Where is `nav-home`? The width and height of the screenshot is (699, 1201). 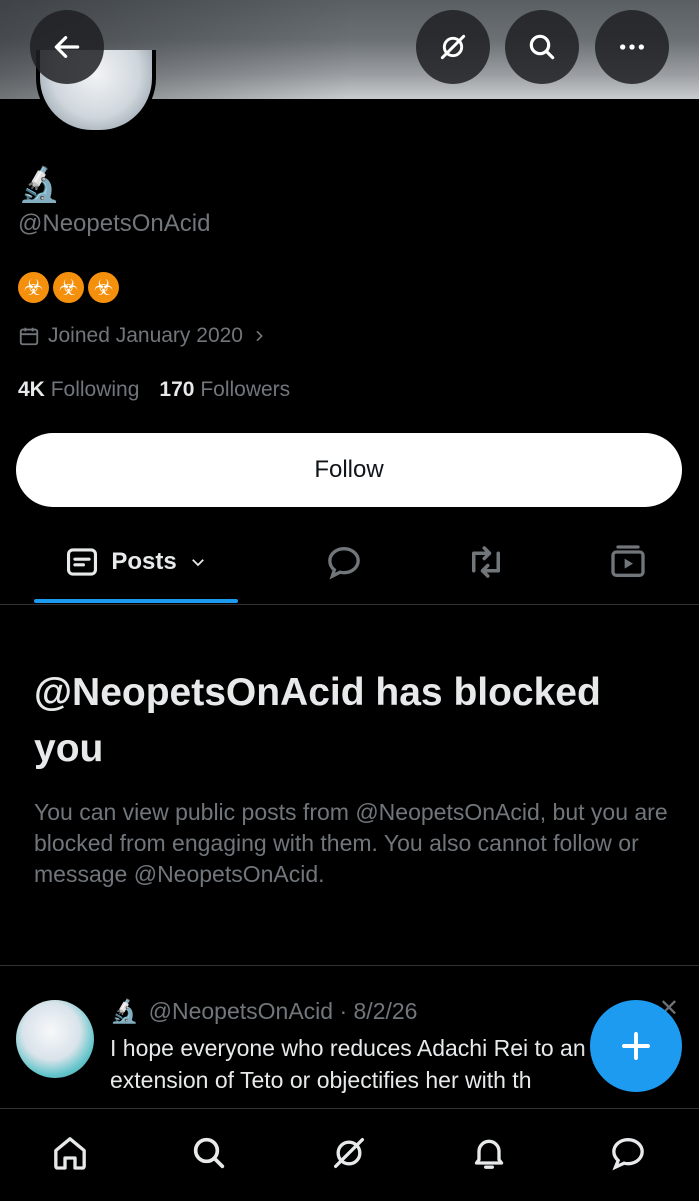
nav-home is located at coordinates (70, 1153).